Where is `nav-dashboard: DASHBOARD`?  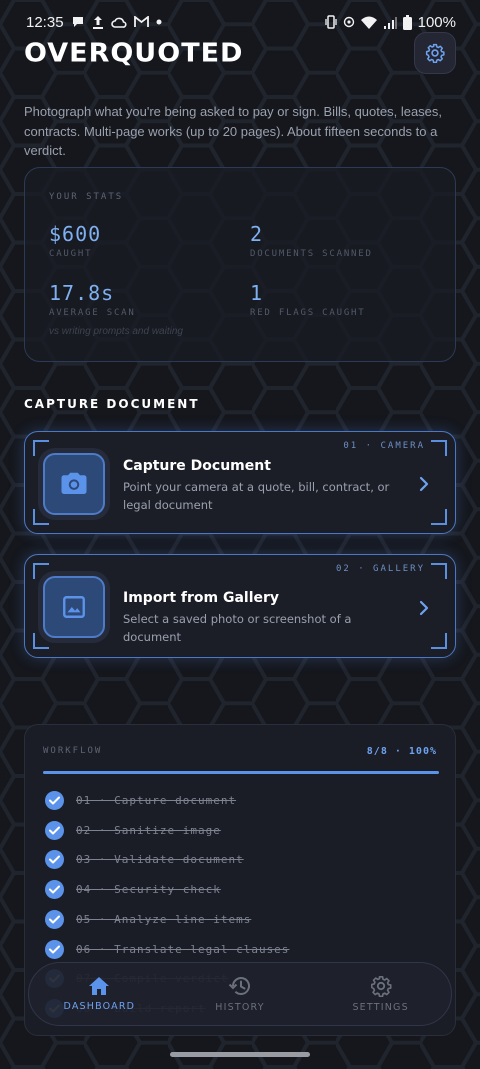 nav-dashboard: DASHBOARD is located at coordinates (99, 994).